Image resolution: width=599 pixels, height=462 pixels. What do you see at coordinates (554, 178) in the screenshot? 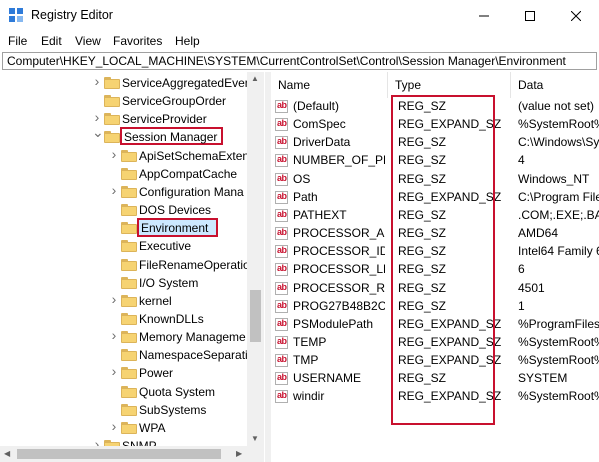
I see `value-data: Windows_NT` at bounding box center [554, 178].